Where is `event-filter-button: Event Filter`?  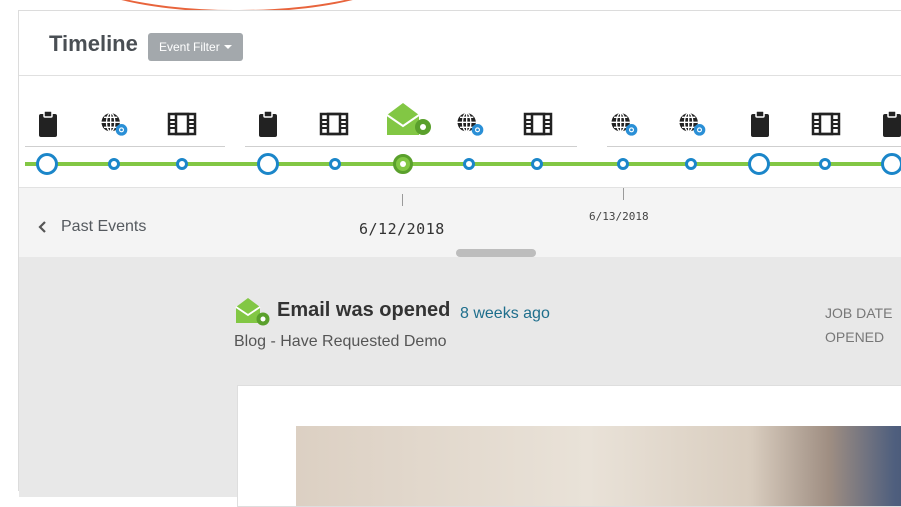 event-filter-button: Event Filter is located at coordinates (195, 47).